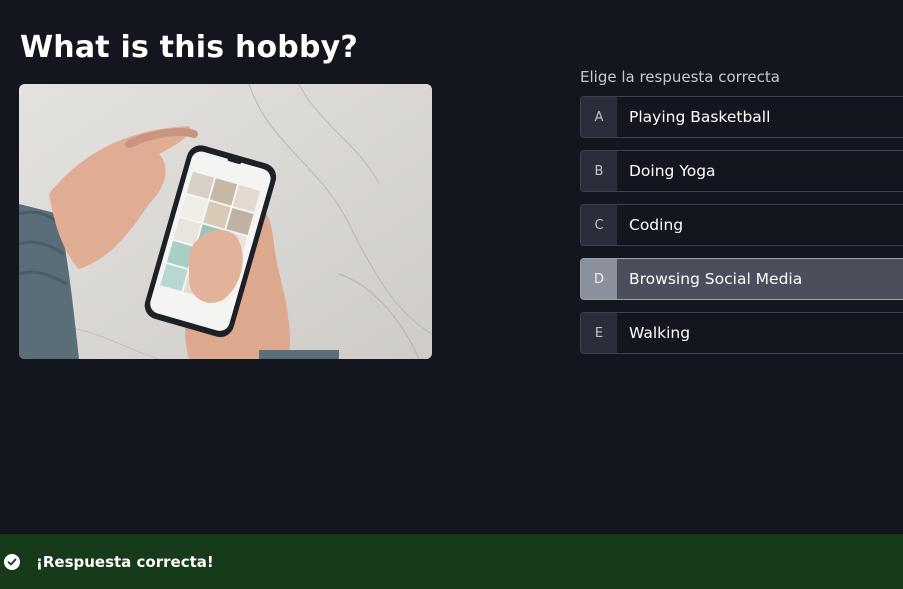 The height and width of the screenshot is (589, 903). Describe the element at coordinates (741, 225) in the screenshot. I see `option-c: C Coding` at that location.